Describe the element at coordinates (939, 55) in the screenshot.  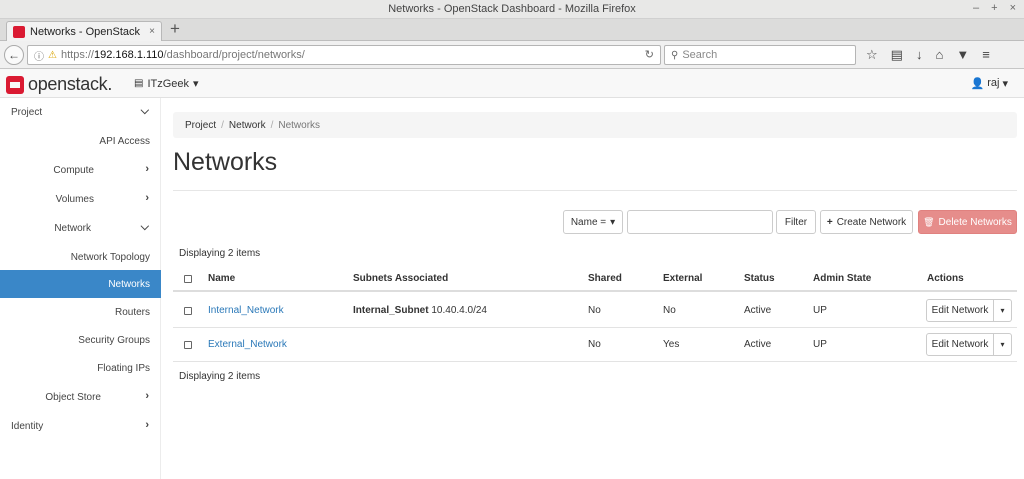
I see `home-icon: ⌂` at that location.